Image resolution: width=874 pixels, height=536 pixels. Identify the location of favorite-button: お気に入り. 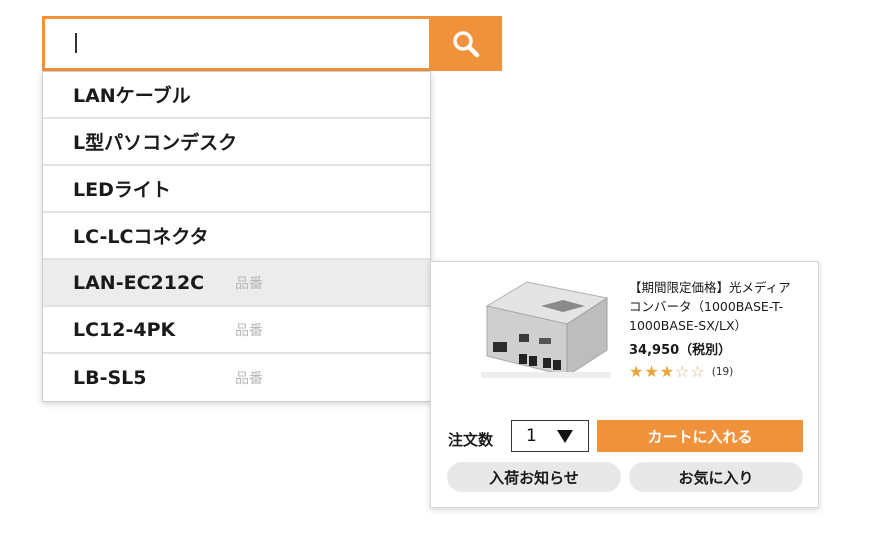
(716, 477).